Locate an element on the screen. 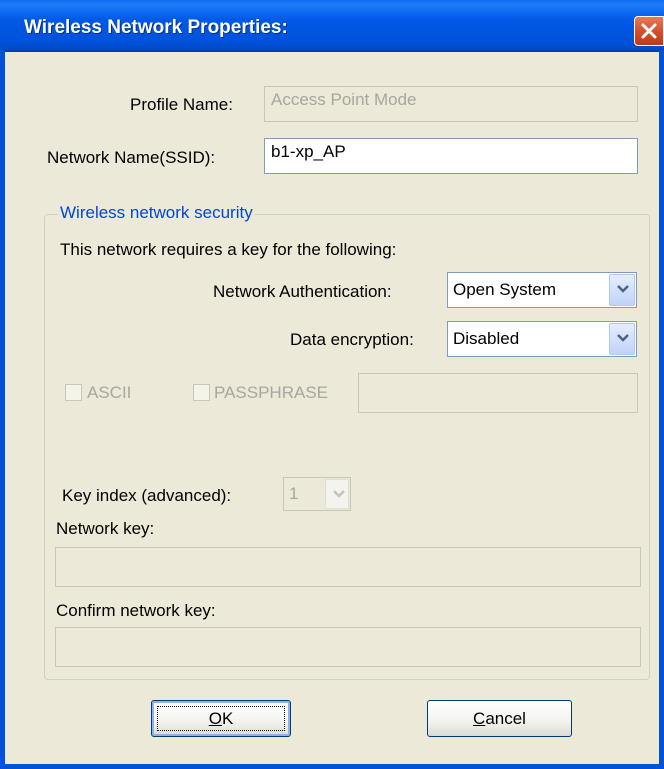 The width and height of the screenshot is (664, 769). window-frame-bottom is located at coordinates (332, 766).